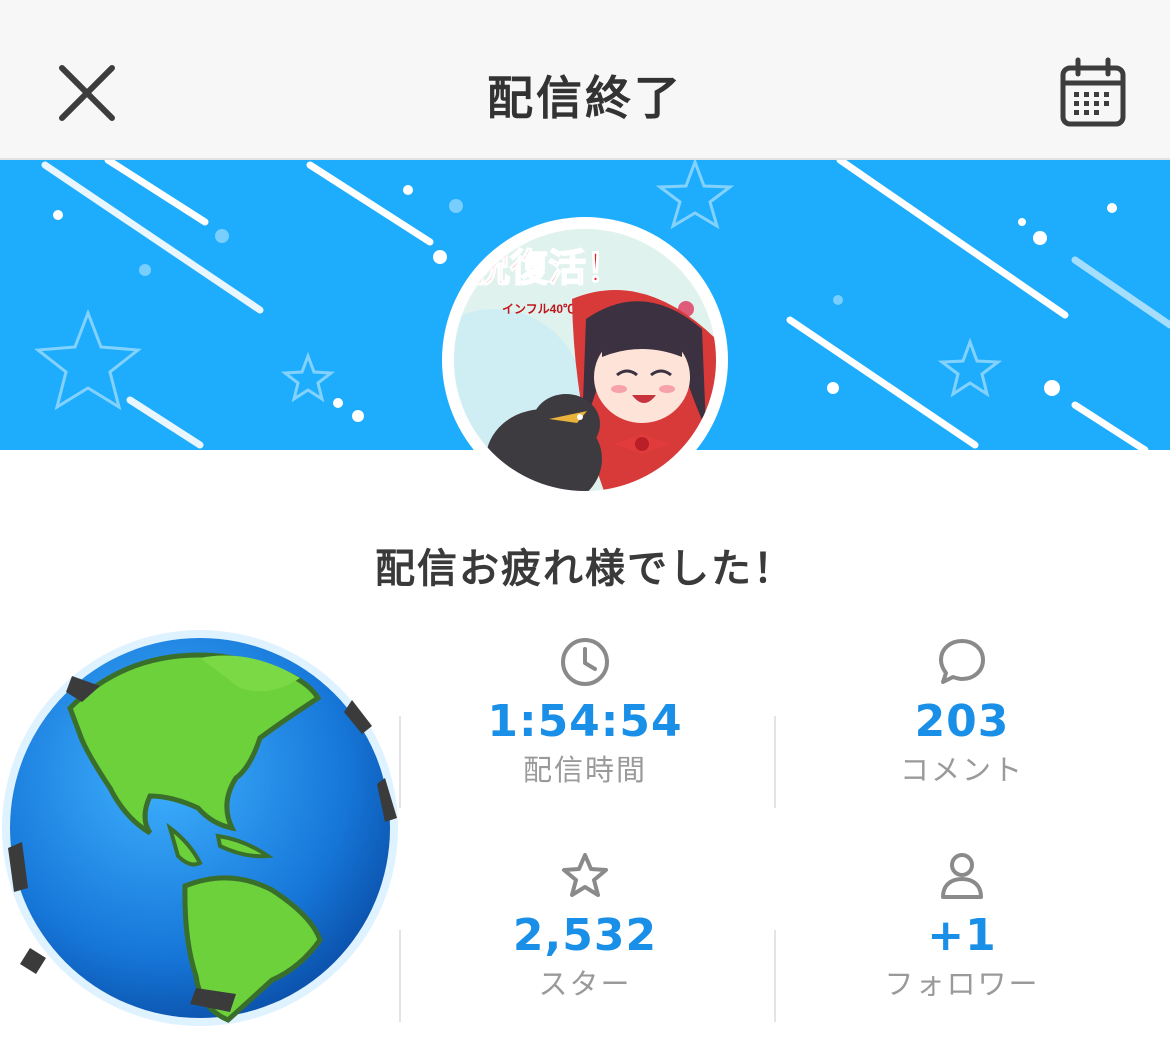  I want to click on greeting-text: 配信お疲れ様でした！, so click(585, 569).